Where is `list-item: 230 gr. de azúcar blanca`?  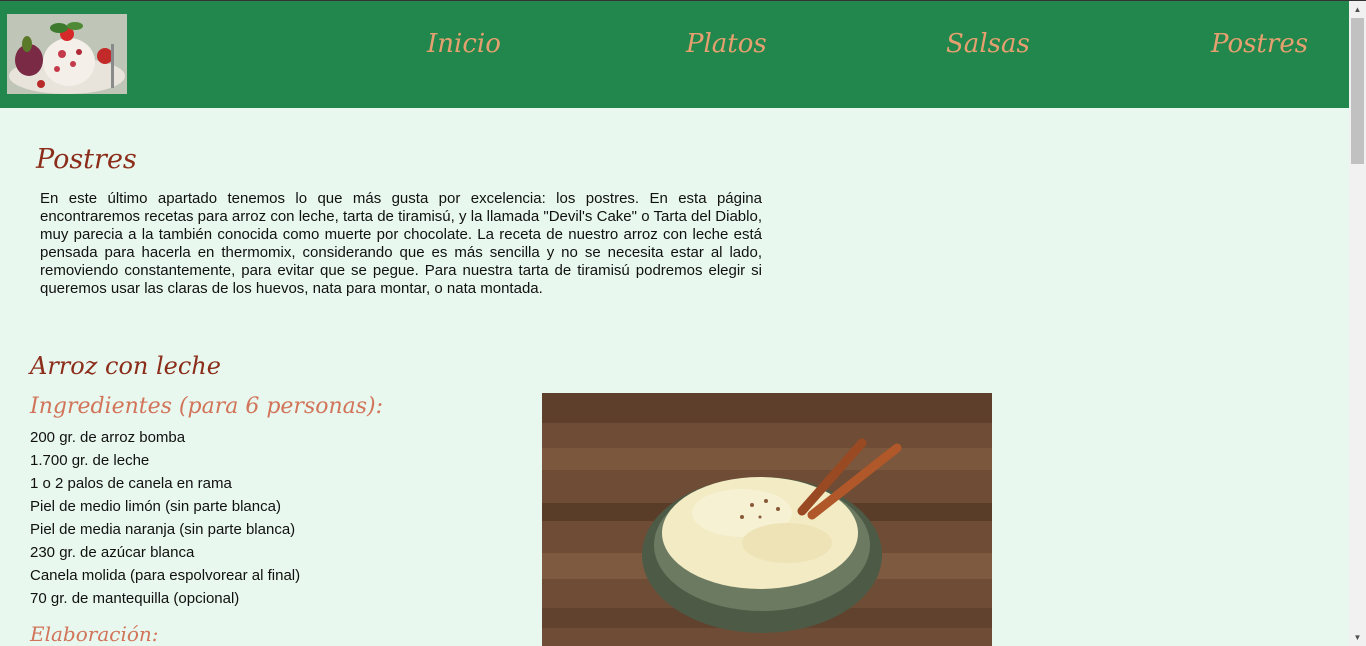
list-item: 230 gr. de azúcar blanca is located at coordinates (112, 552).